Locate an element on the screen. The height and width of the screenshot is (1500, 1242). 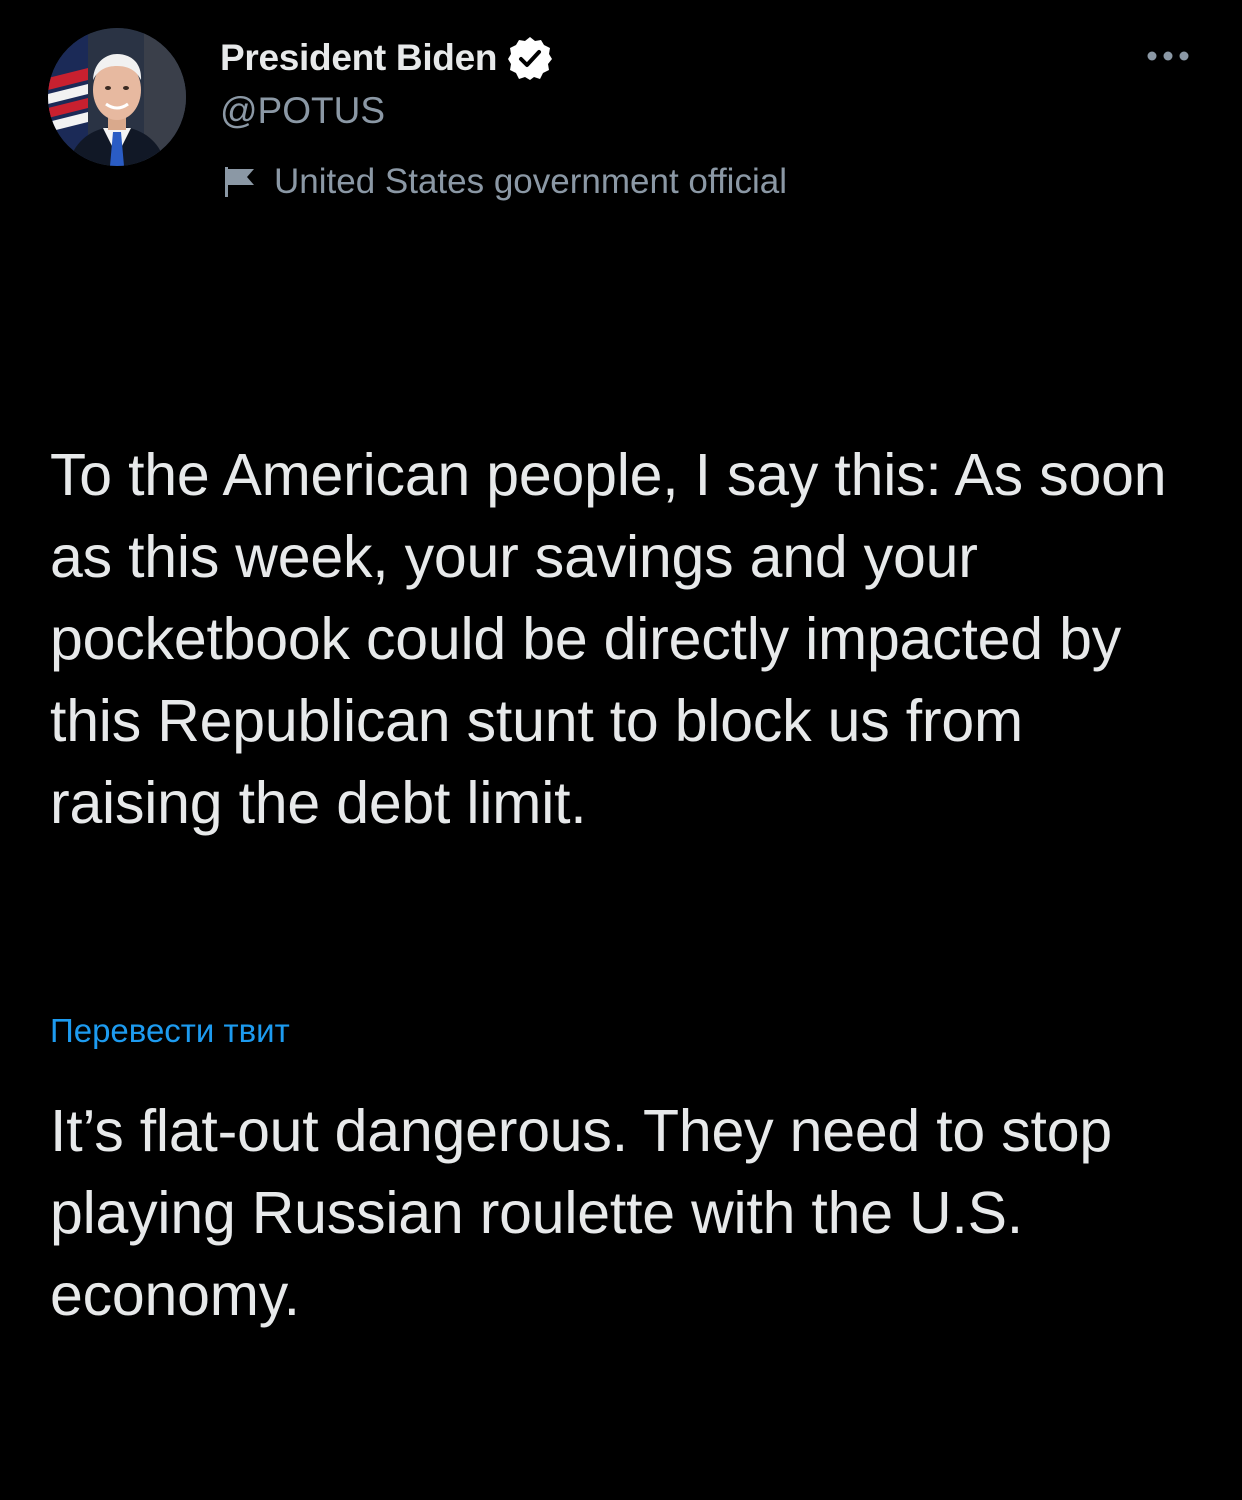
affiliation-label: United States government official is located at coordinates (530, 181).